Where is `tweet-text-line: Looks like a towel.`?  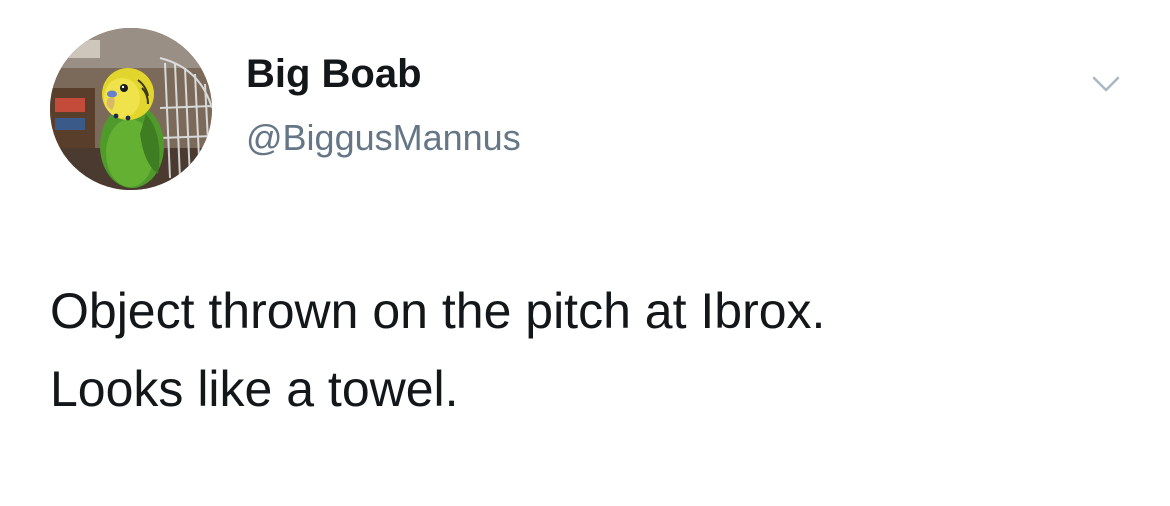 tweet-text-line: Looks like a towel. is located at coordinates (254, 389).